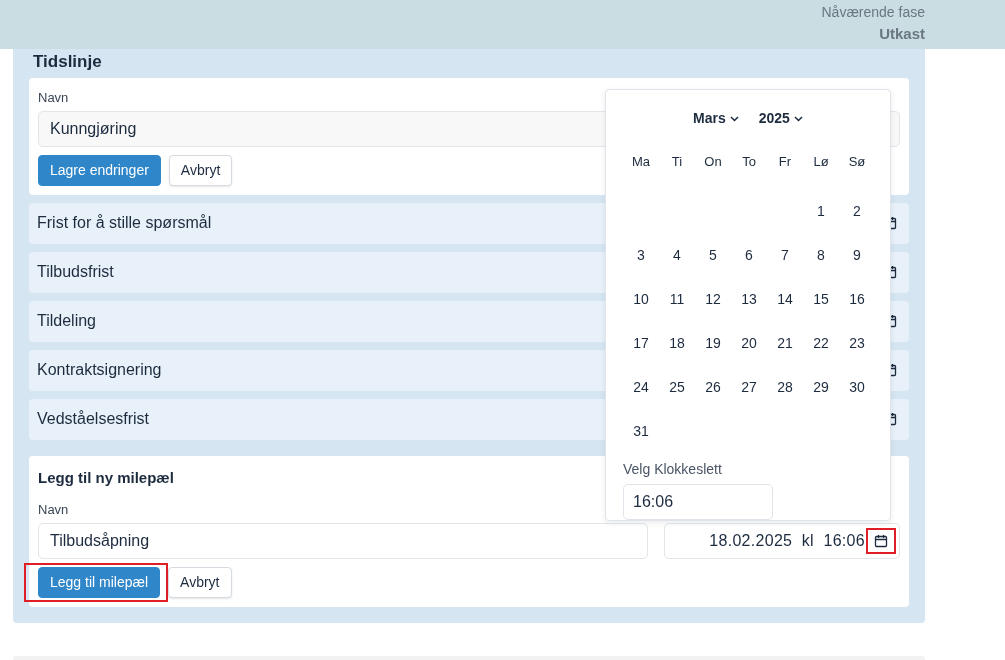 Image resolution: width=1005 pixels, height=660 pixels. What do you see at coordinates (698, 502) in the screenshot?
I see `time-field: 16:06` at bounding box center [698, 502].